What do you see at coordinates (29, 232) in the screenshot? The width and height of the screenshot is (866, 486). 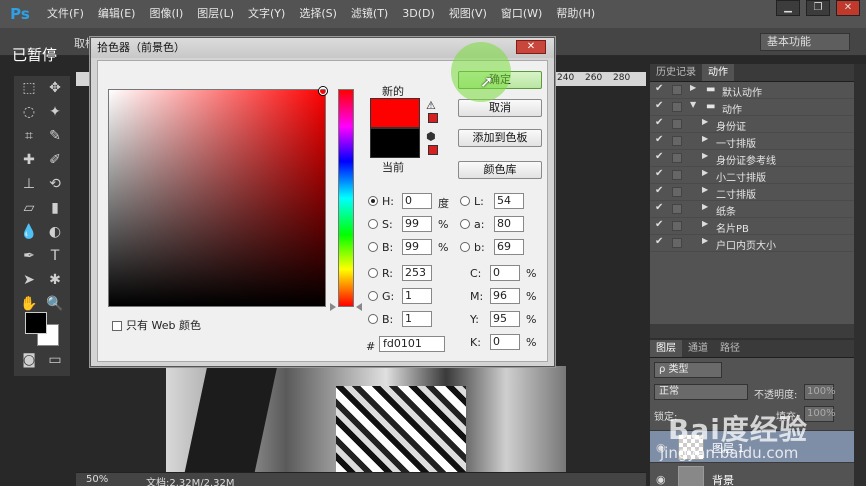 I see `blur-tool-icon: 💧` at bounding box center [29, 232].